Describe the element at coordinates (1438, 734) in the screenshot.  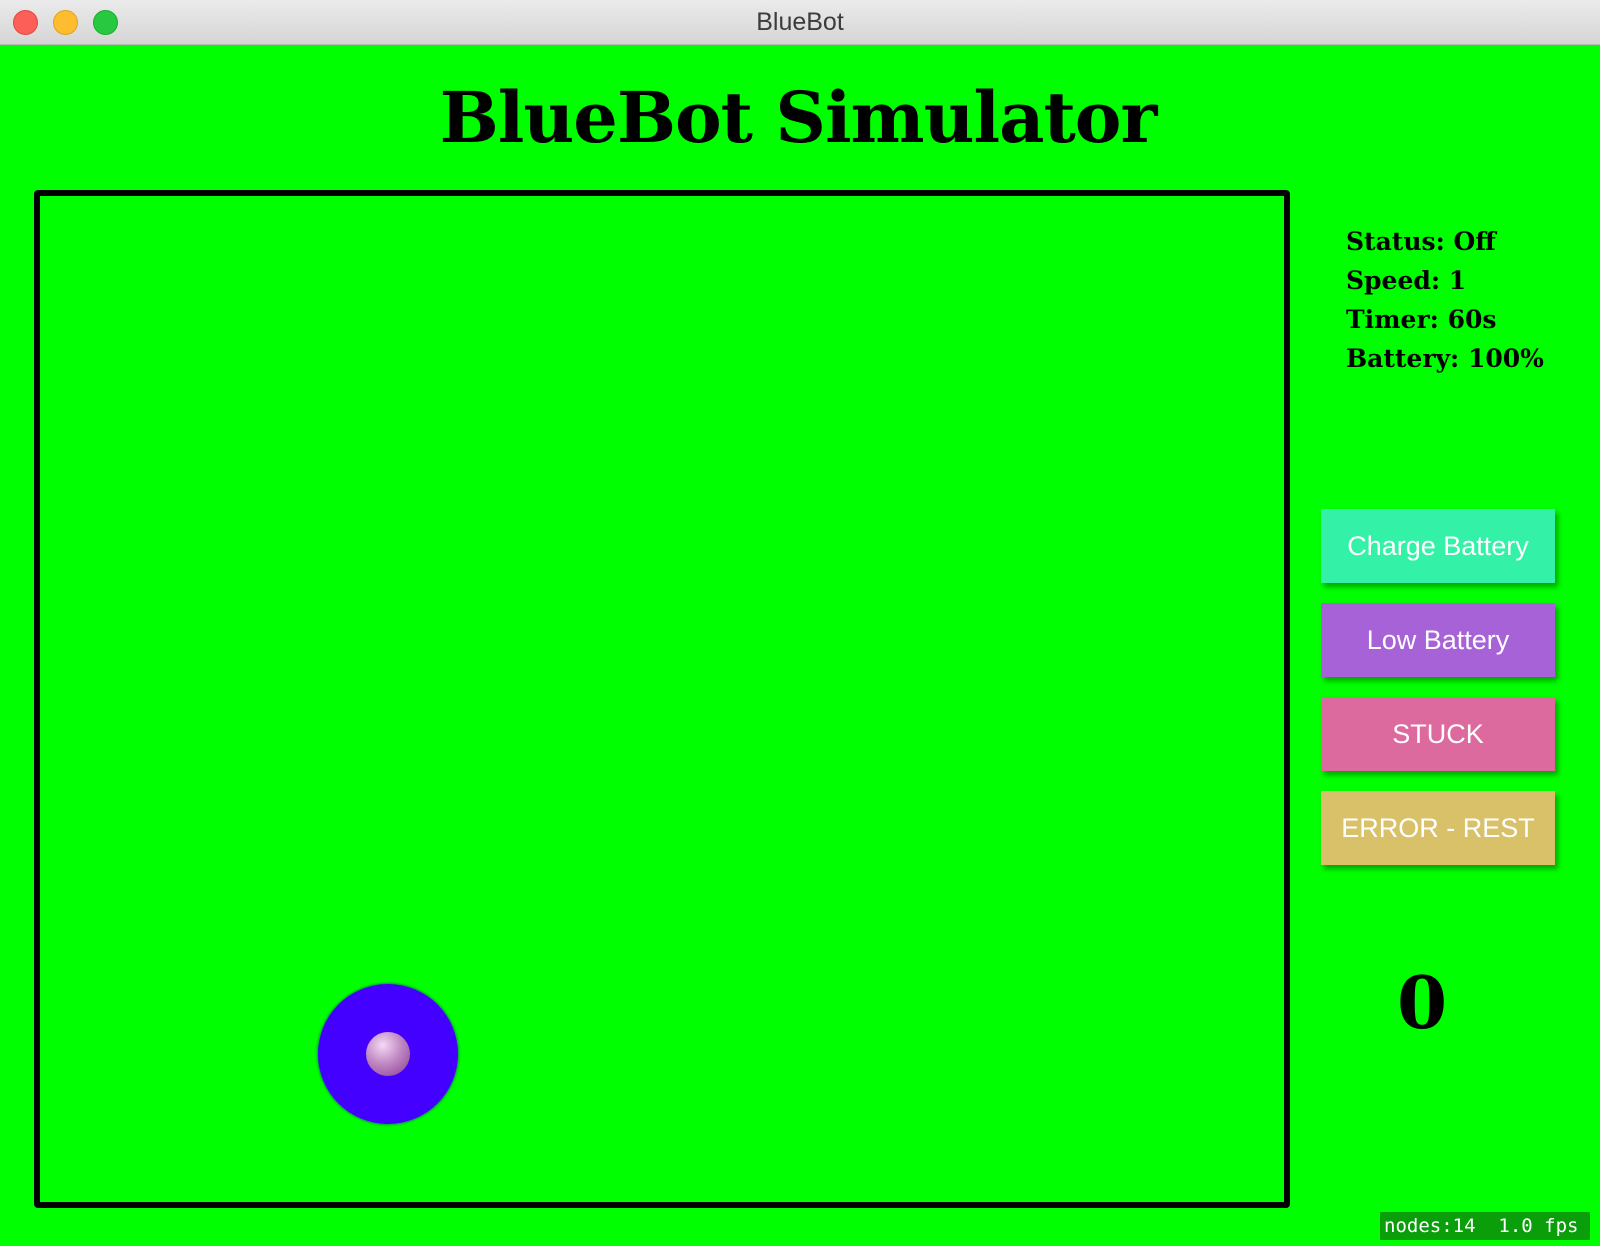
I see `stuck-button: STUCK` at that location.